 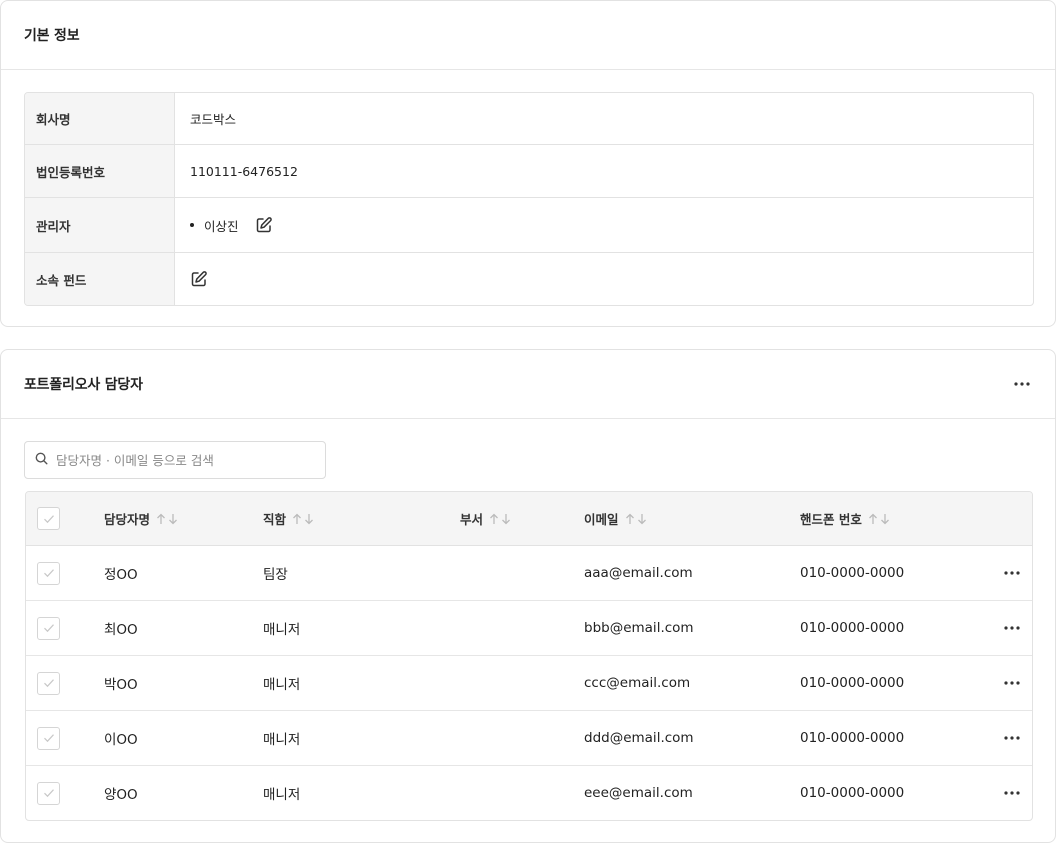 I want to click on contact-name: 최OO, so click(x=121, y=630).